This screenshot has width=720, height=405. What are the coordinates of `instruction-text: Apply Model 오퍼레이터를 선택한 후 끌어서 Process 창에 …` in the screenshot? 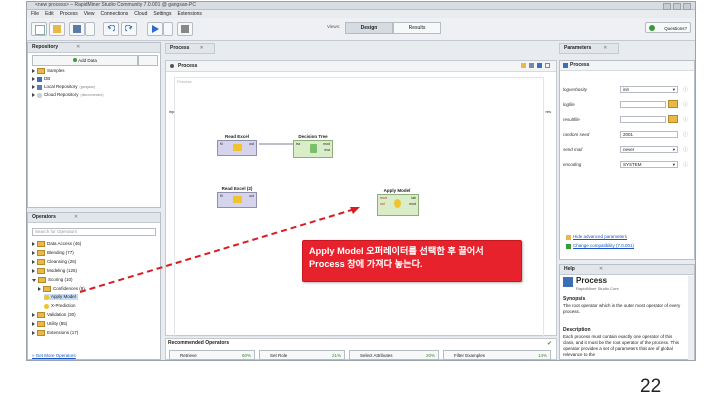 It's located at (396, 257).